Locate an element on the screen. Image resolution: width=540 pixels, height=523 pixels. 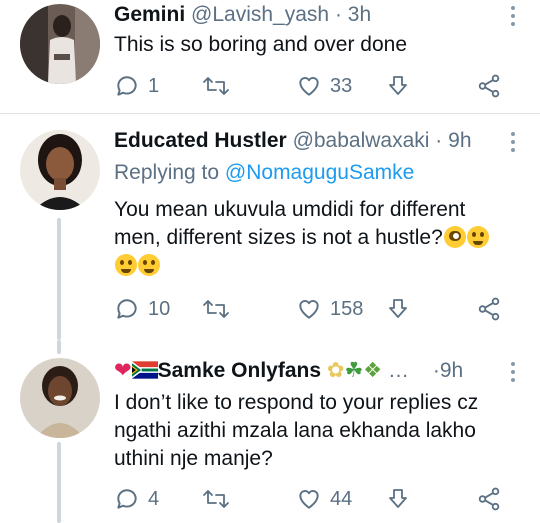
tweet-actions: 10 158 is located at coordinates (314, 309).